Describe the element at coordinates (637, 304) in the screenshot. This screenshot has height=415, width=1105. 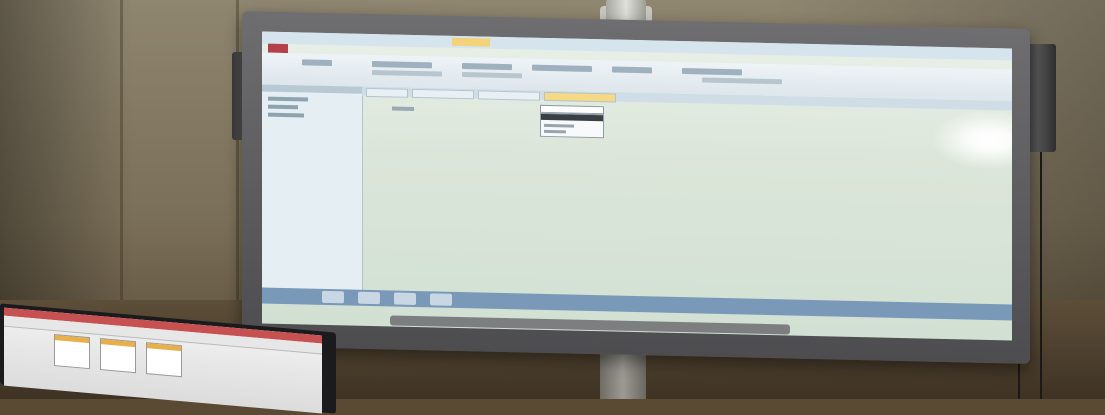
I see `taskbar` at that location.